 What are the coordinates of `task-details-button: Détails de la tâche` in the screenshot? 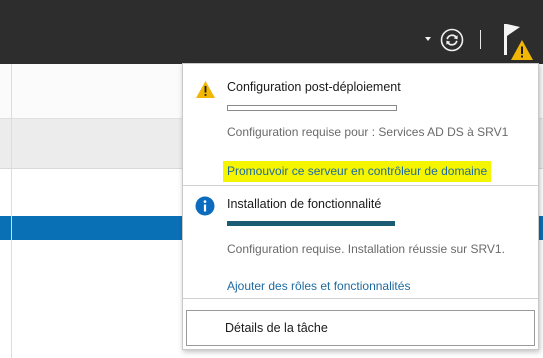 It's located at (360, 328).